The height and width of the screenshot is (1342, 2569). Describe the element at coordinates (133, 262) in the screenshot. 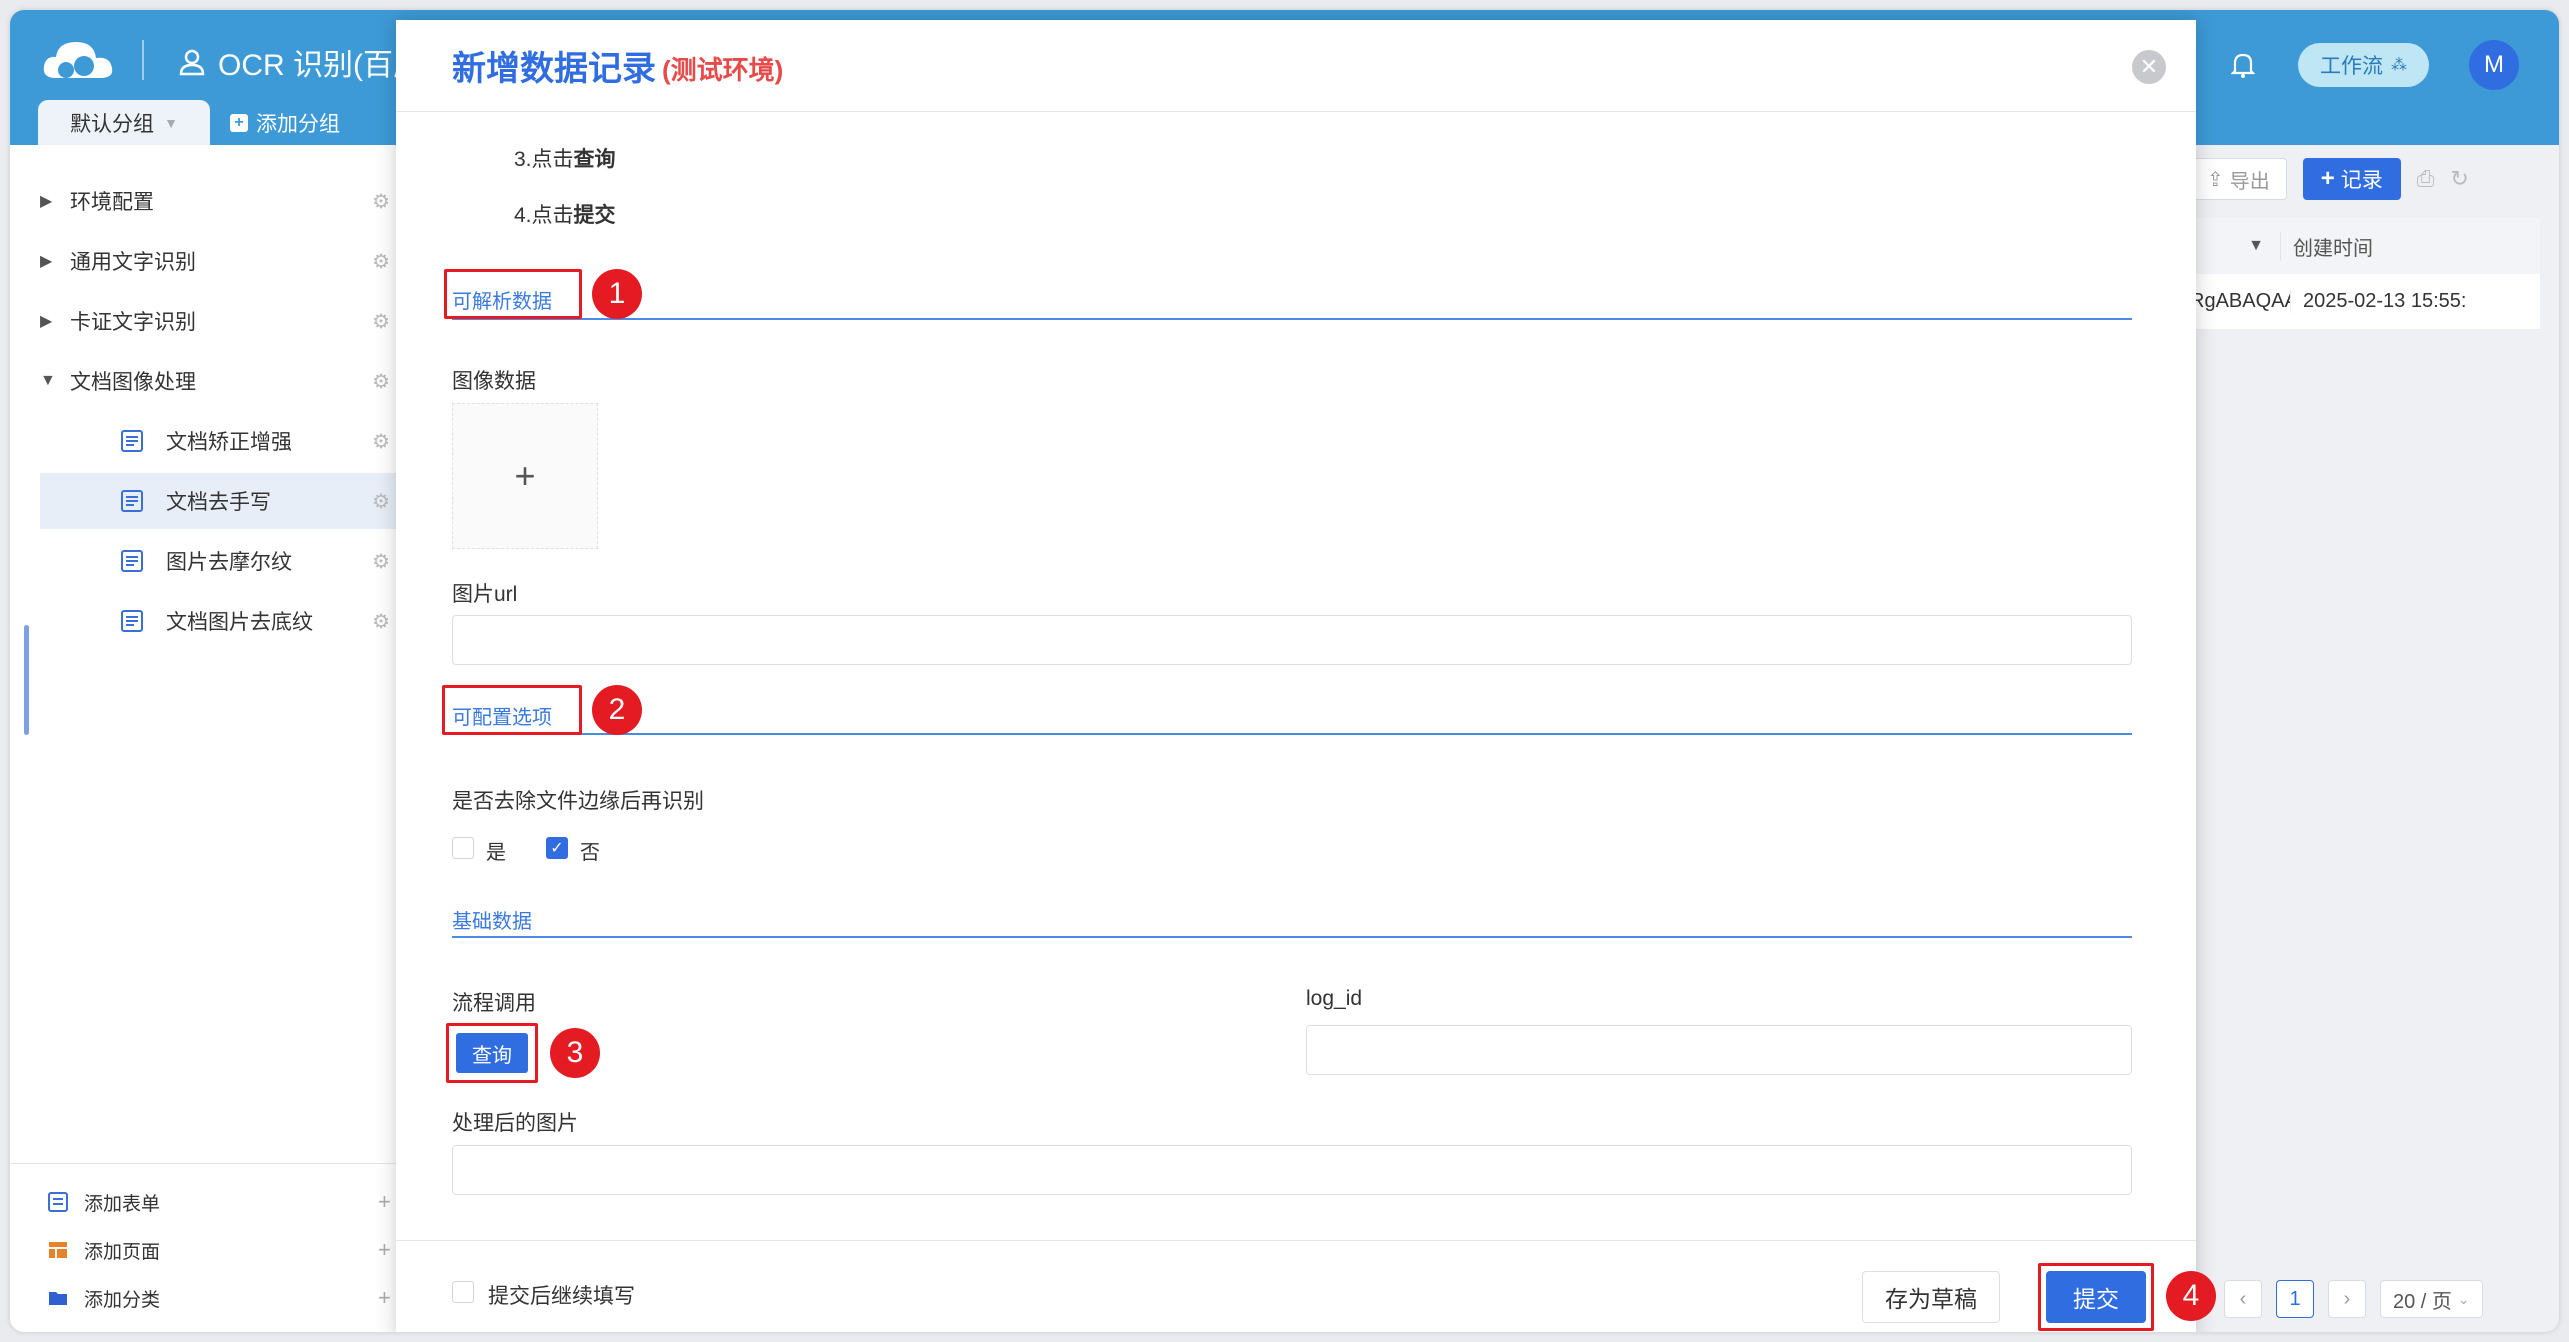

I see `sidebar-item-label: 通用文字识别` at that location.